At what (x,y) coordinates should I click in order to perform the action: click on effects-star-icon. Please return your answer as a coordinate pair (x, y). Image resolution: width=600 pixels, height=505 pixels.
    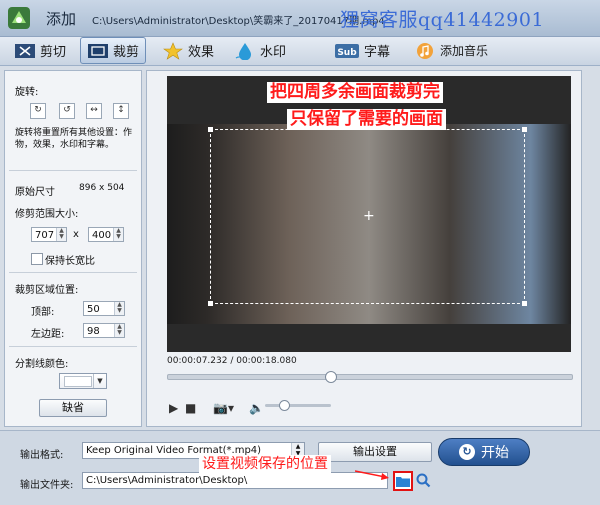
    Looking at the image, I should click on (173, 50).